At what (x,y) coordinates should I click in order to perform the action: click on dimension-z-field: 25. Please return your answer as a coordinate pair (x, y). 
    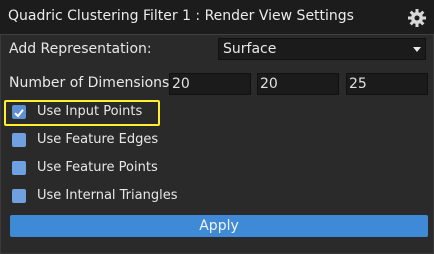
    Looking at the image, I should click on (387, 84).